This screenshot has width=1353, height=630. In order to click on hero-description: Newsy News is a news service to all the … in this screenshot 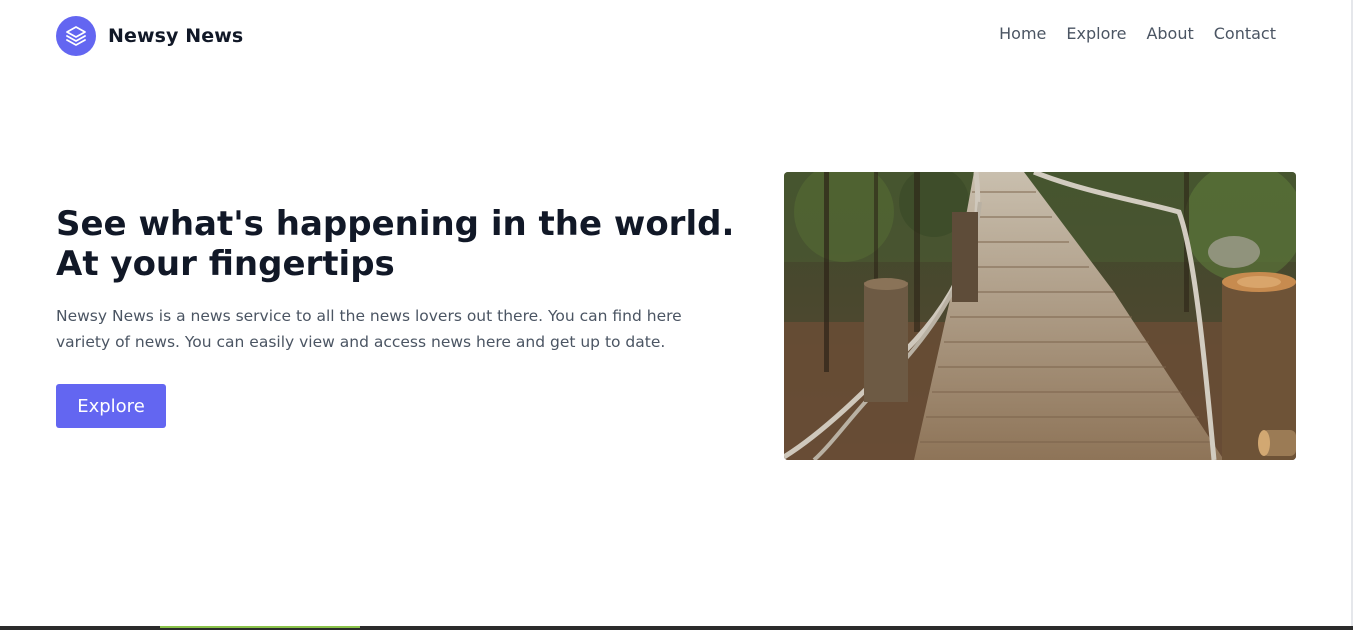, I will do `click(369, 329)`.